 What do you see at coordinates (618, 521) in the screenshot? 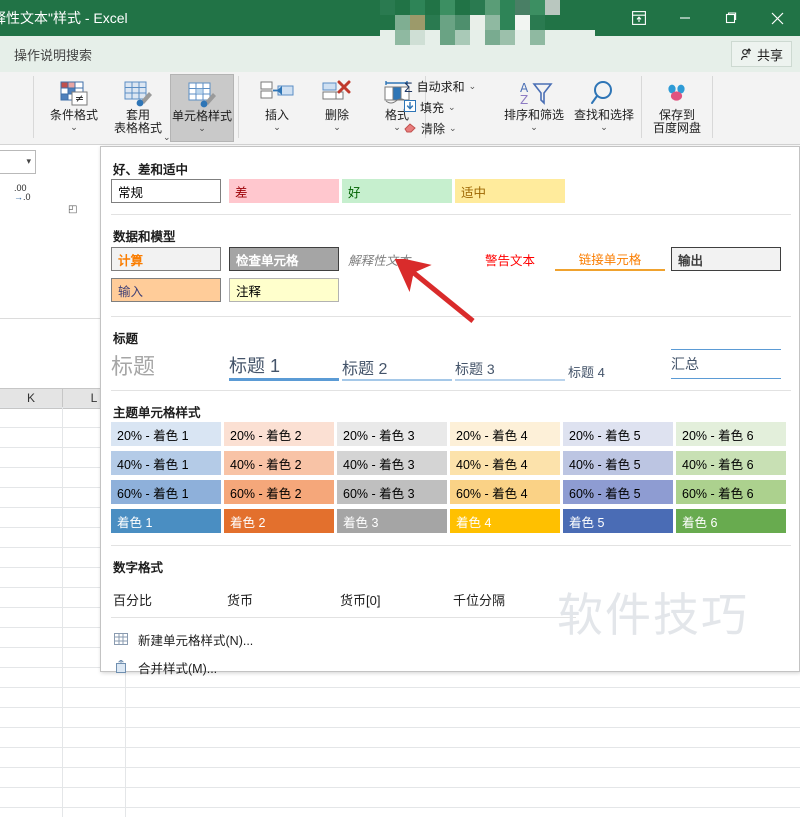
I see `style-swatch-accent5: 着色 5` at bounding box center [618, 521].